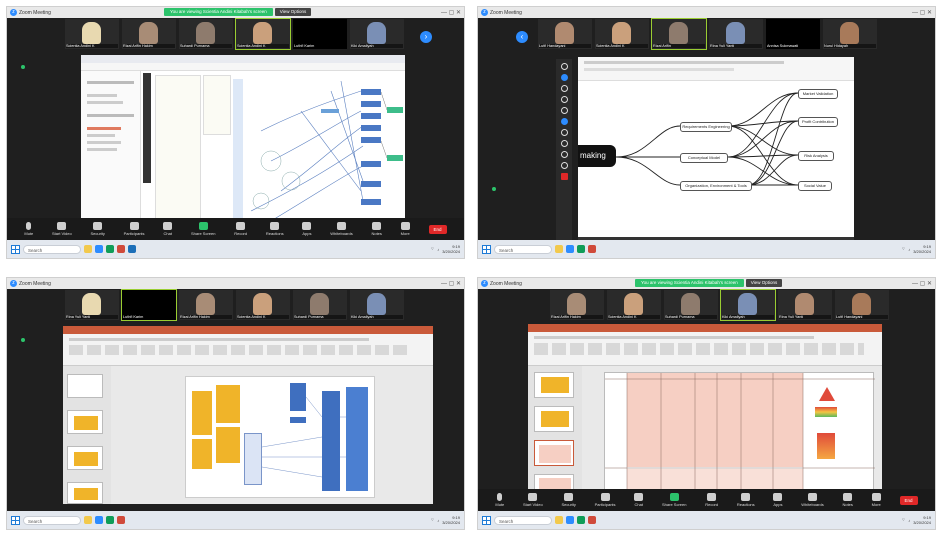 The height and width of the screenshot is (535, 942). What do you see at coordinates (499, 500) in the screenshot?
I see `mute-button: Mute` at bounding box center [499, 500].